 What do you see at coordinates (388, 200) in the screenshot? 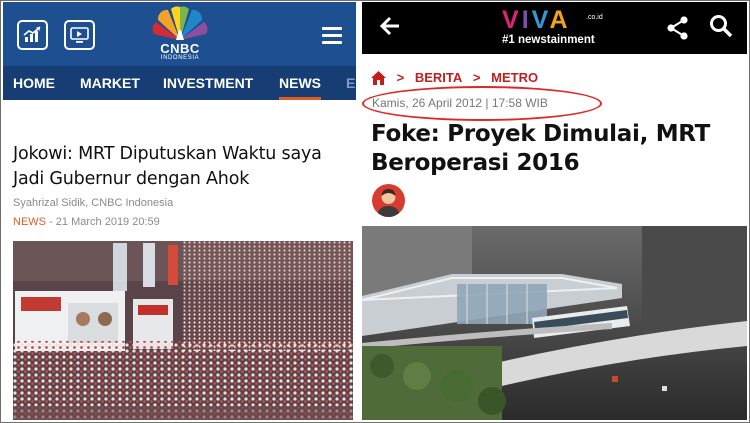
I see `user-avatar-icon` at bounding box center [388, 200].